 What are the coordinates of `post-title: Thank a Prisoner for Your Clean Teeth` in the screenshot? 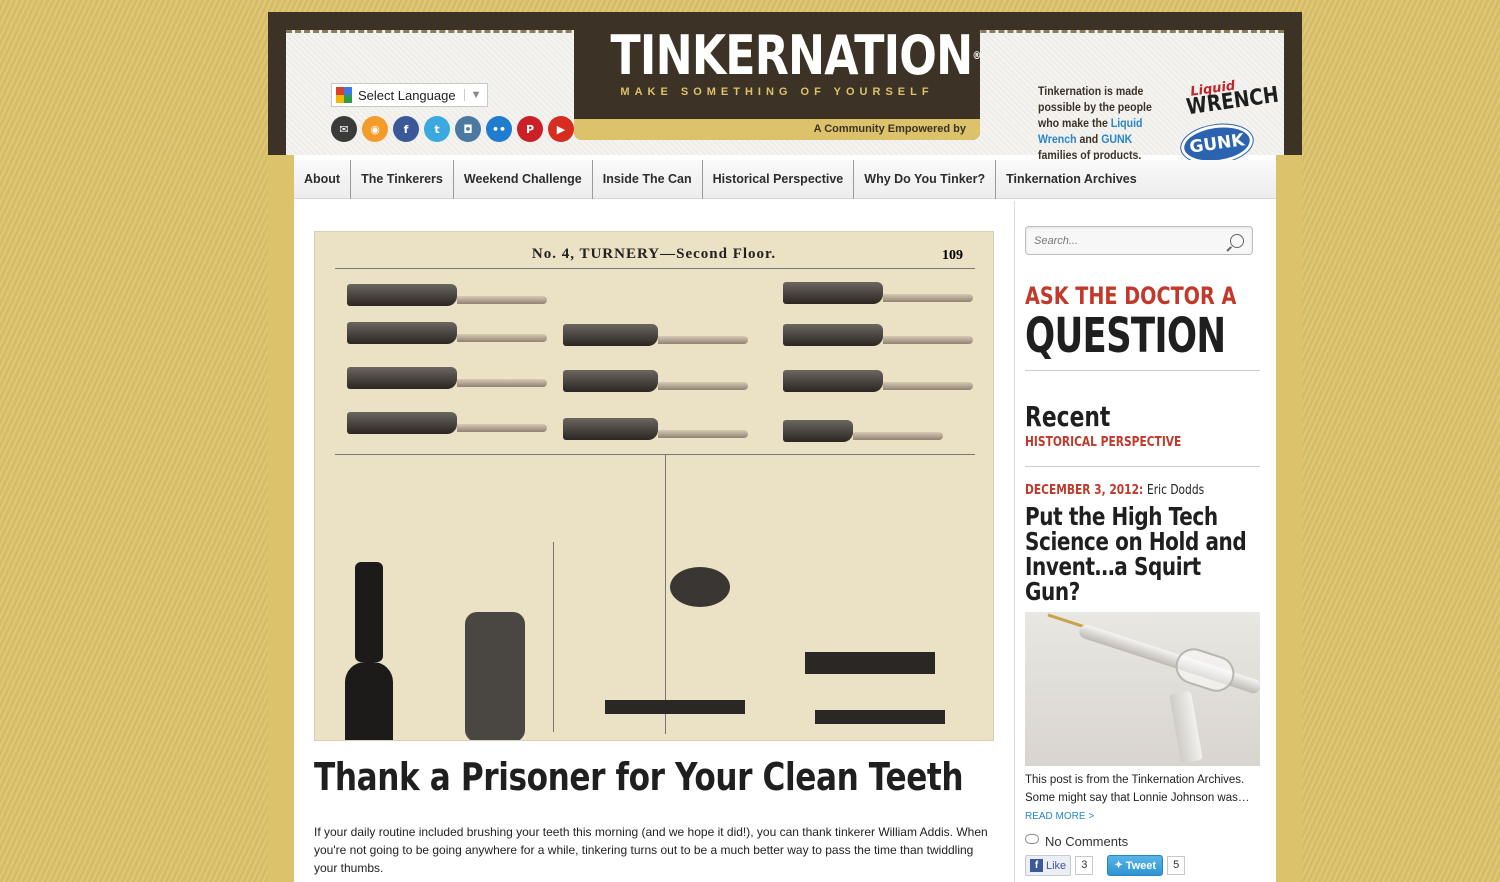 It's located at (639, 777).